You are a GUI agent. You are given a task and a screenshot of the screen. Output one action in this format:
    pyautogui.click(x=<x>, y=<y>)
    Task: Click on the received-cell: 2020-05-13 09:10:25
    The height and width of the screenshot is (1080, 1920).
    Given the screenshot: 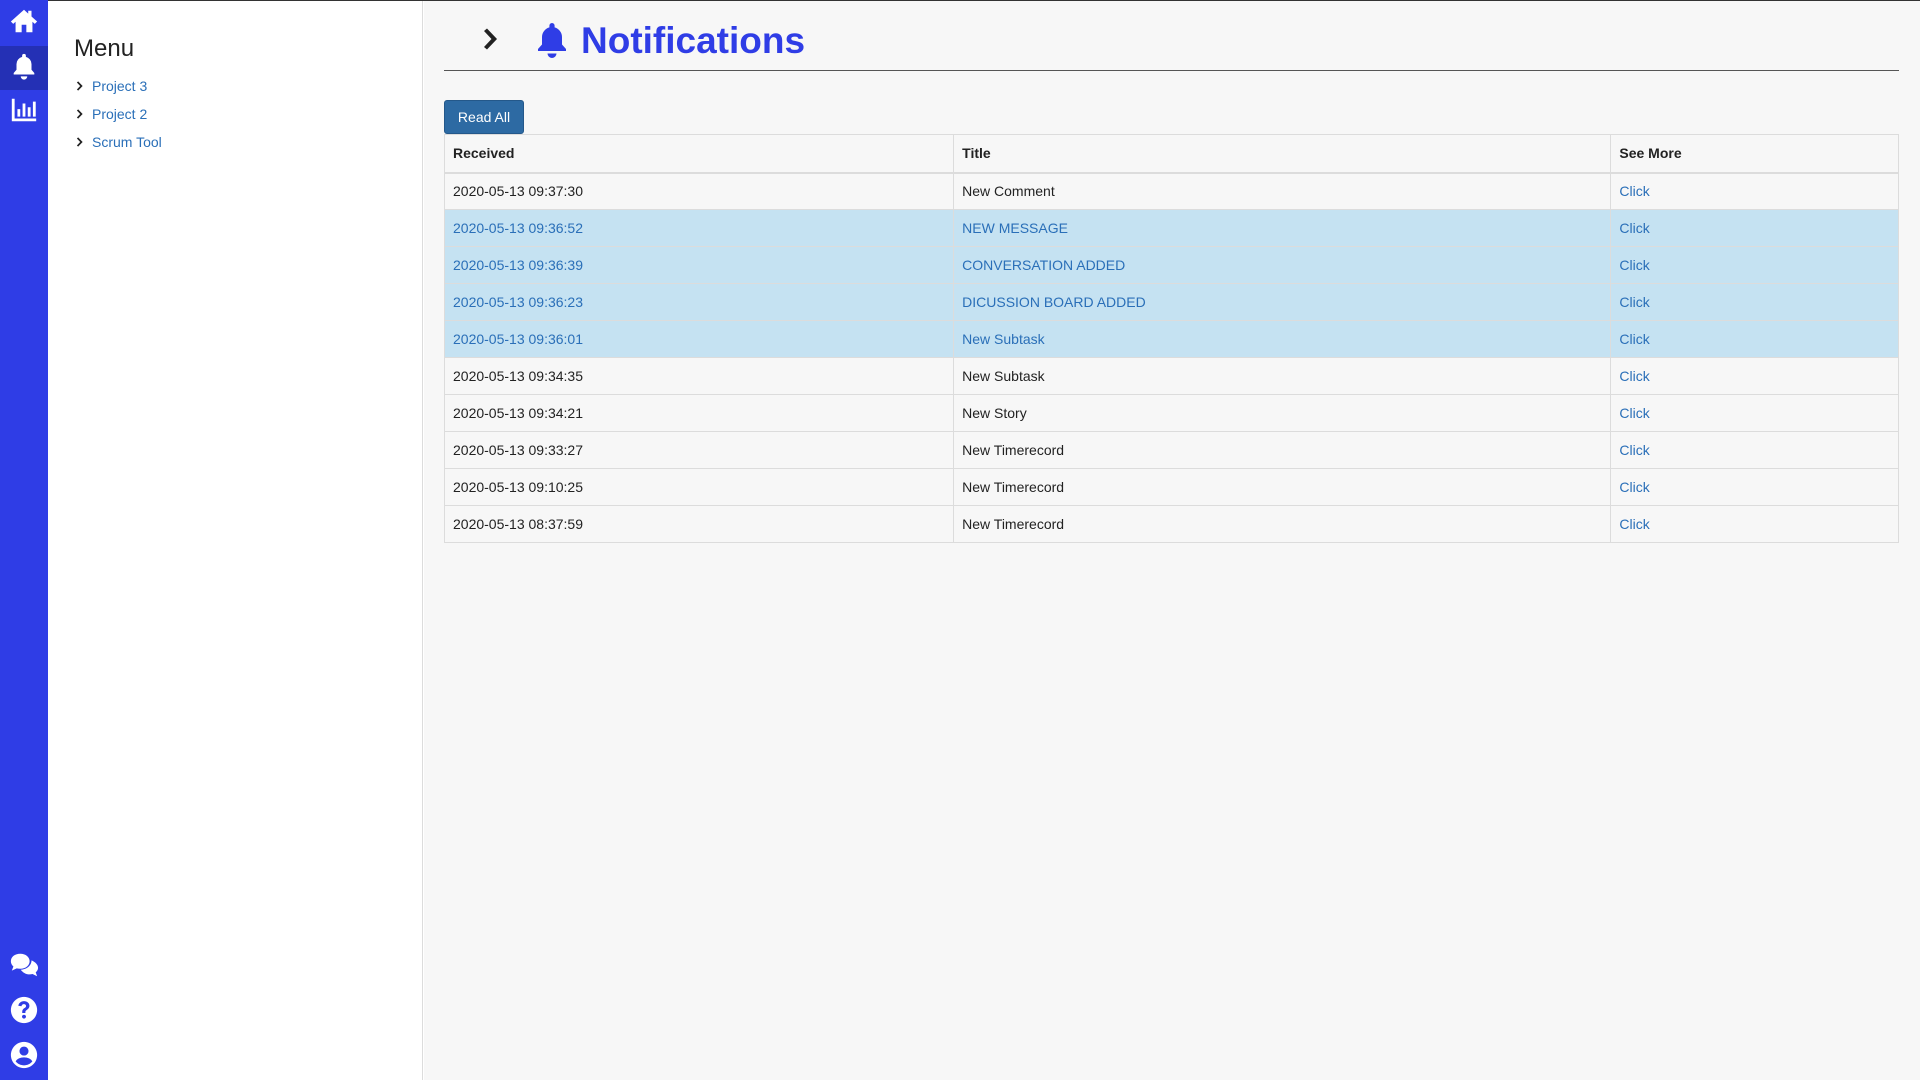 What is the action you would take?
    pyautogui.click(x=699, y=487)
    